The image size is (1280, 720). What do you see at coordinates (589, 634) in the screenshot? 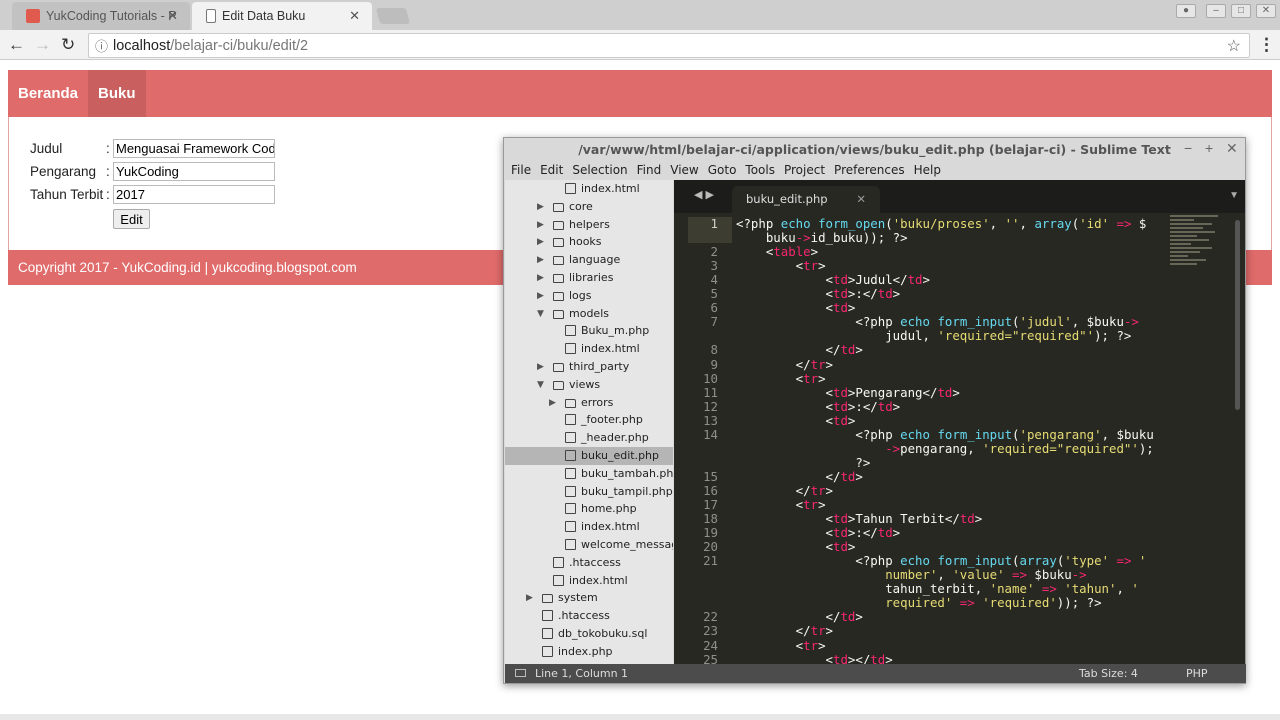
I see `tree-item: db_tokobuku.sql` at bounding box center [589, 634].